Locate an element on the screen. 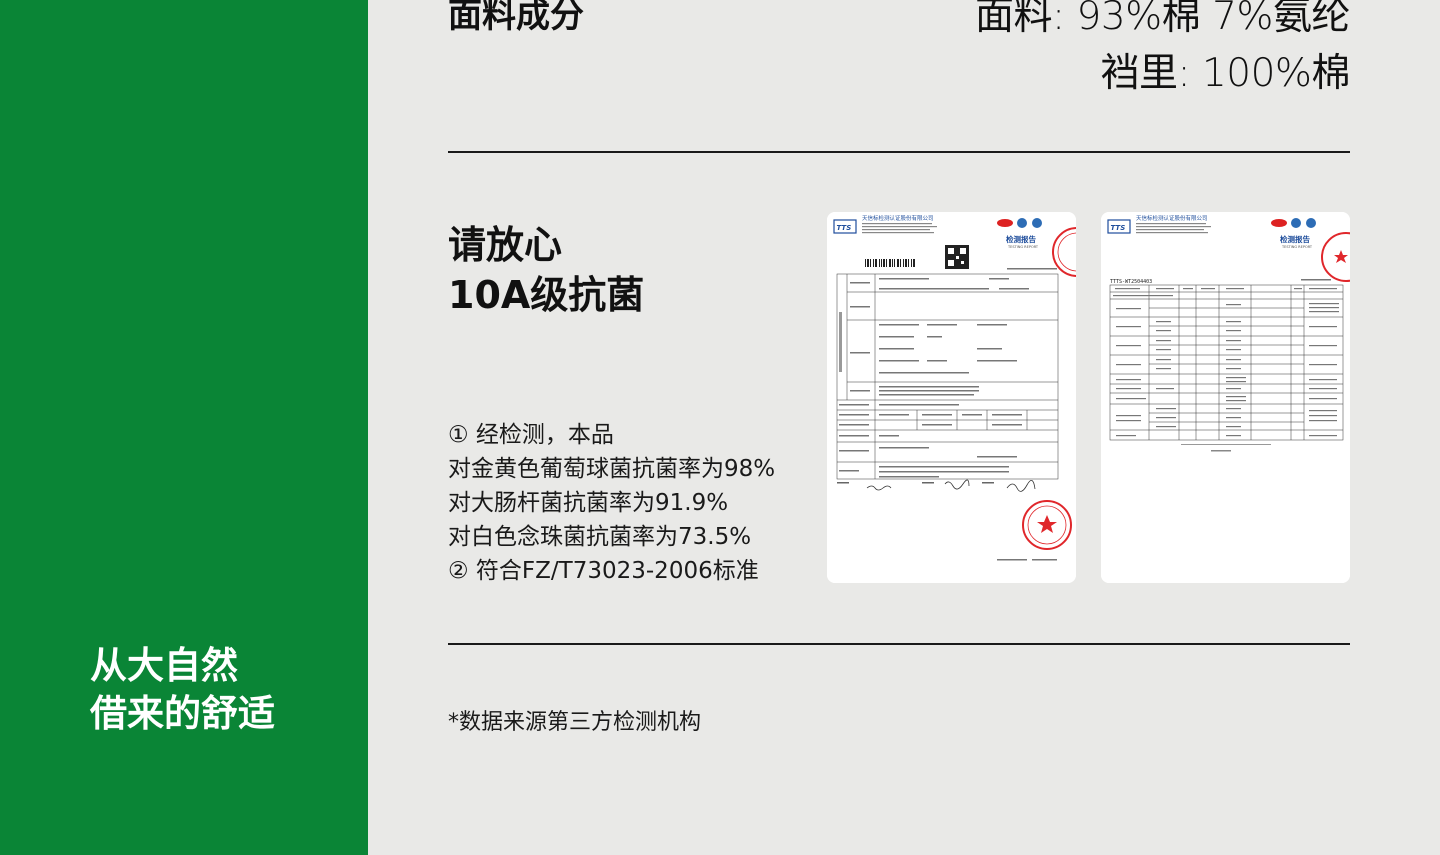 This screenshot has width=1440, height=855. fabric-main-value: 面料: 93%棉 7%氨纶 is located at coordinates (1163, 19).